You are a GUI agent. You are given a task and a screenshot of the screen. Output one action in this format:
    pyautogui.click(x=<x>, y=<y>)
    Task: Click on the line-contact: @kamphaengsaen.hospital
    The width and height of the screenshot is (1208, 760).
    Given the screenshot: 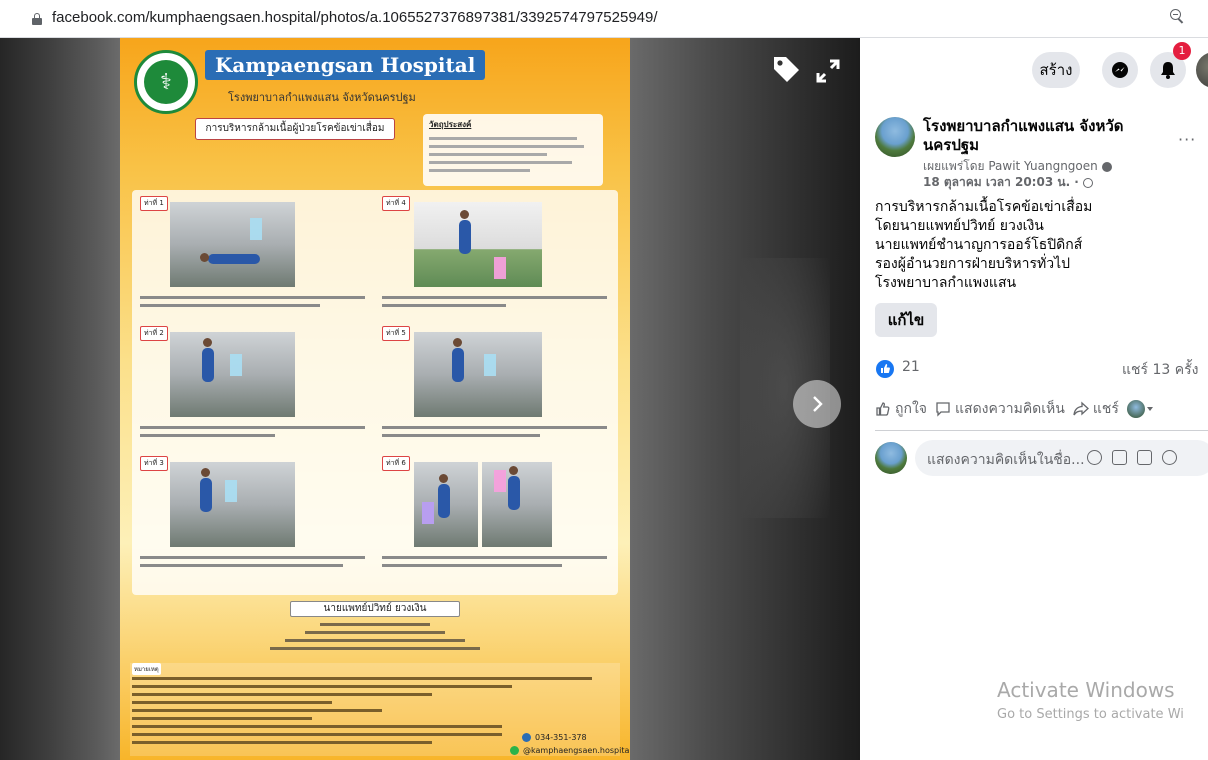 What is the action you would take?
    pyautogui.click(x=570, y=750)
    